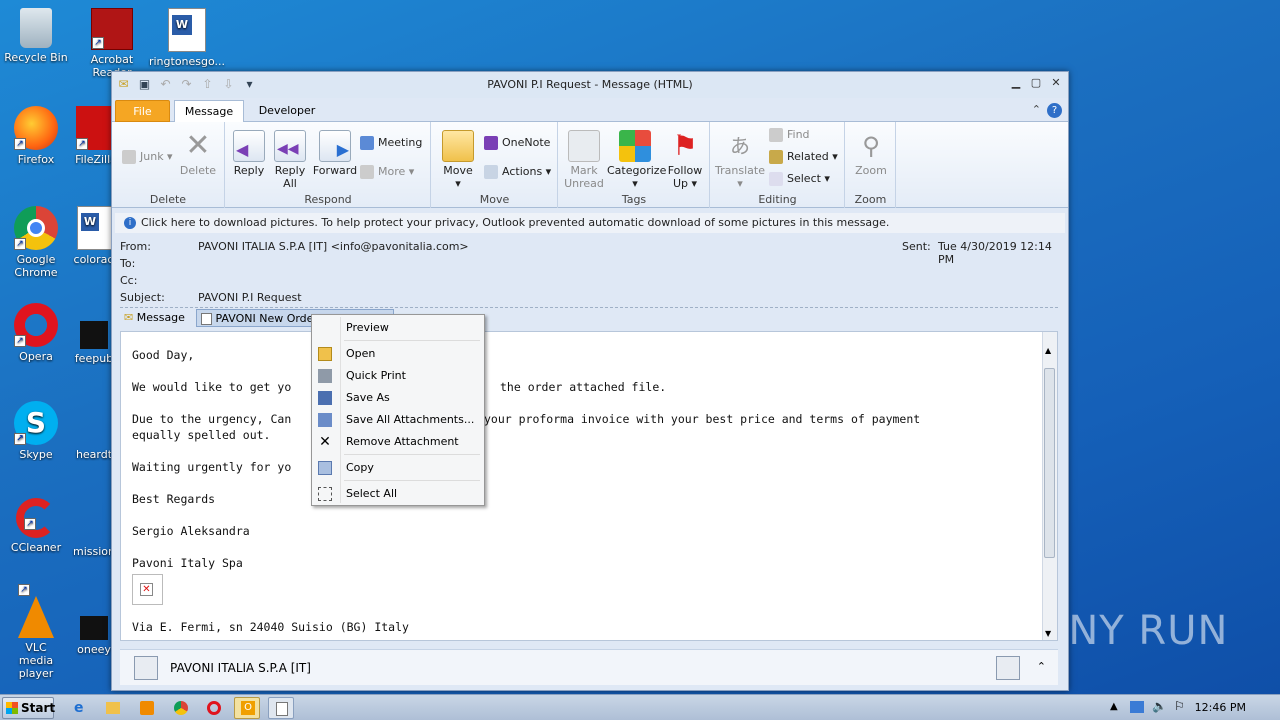  I want to click on cc-label: Cc:, so click(129, 280).